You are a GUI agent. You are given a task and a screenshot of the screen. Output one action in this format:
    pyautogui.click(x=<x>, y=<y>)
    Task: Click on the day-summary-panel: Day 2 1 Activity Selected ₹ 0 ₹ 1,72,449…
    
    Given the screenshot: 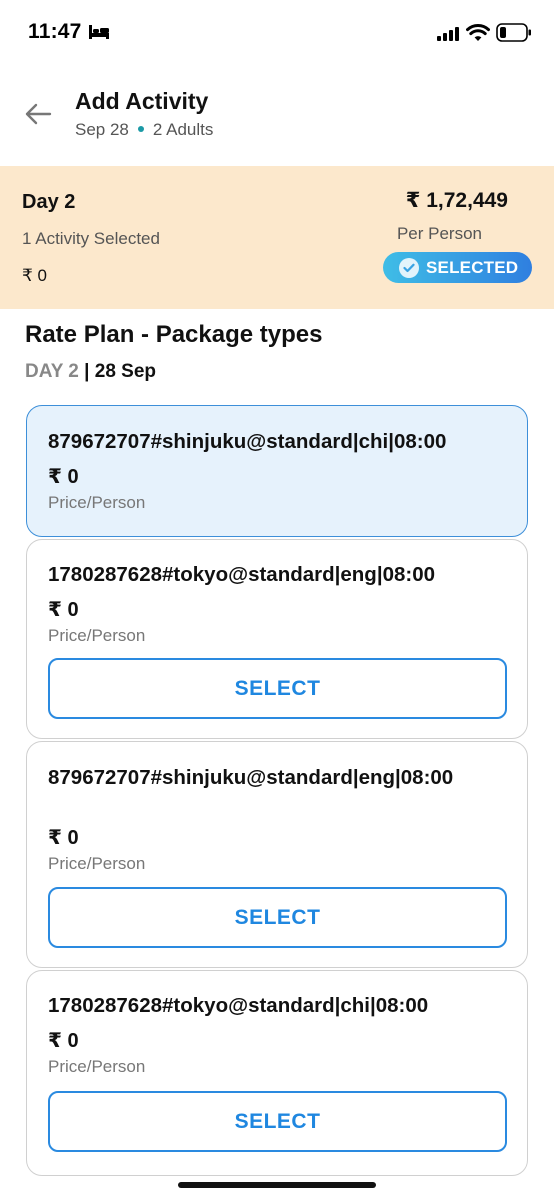 What is the action you would take?
    pyautogui.click(x=277, y=237)
    